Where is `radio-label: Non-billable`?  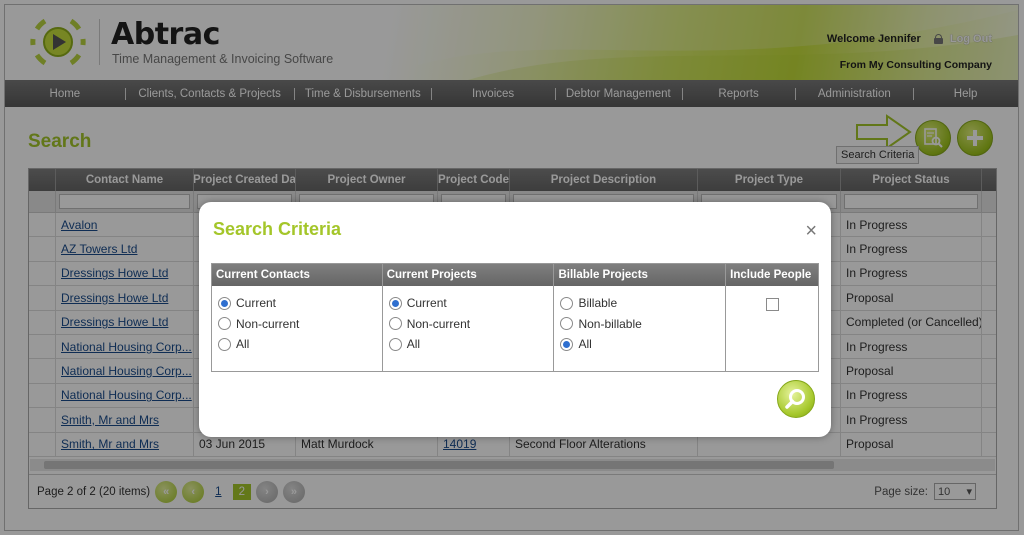
radio-label: Non-billable is located at coordinates (610, 323).